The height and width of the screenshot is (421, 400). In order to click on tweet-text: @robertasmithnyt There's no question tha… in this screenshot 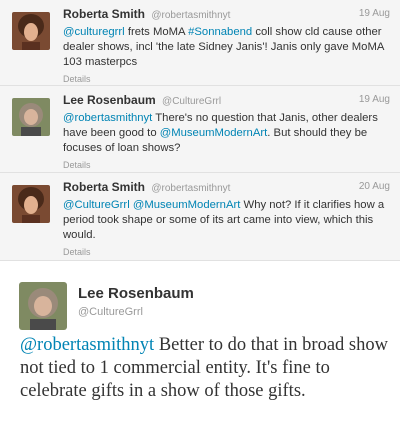, I will do `click(226, 133)`.